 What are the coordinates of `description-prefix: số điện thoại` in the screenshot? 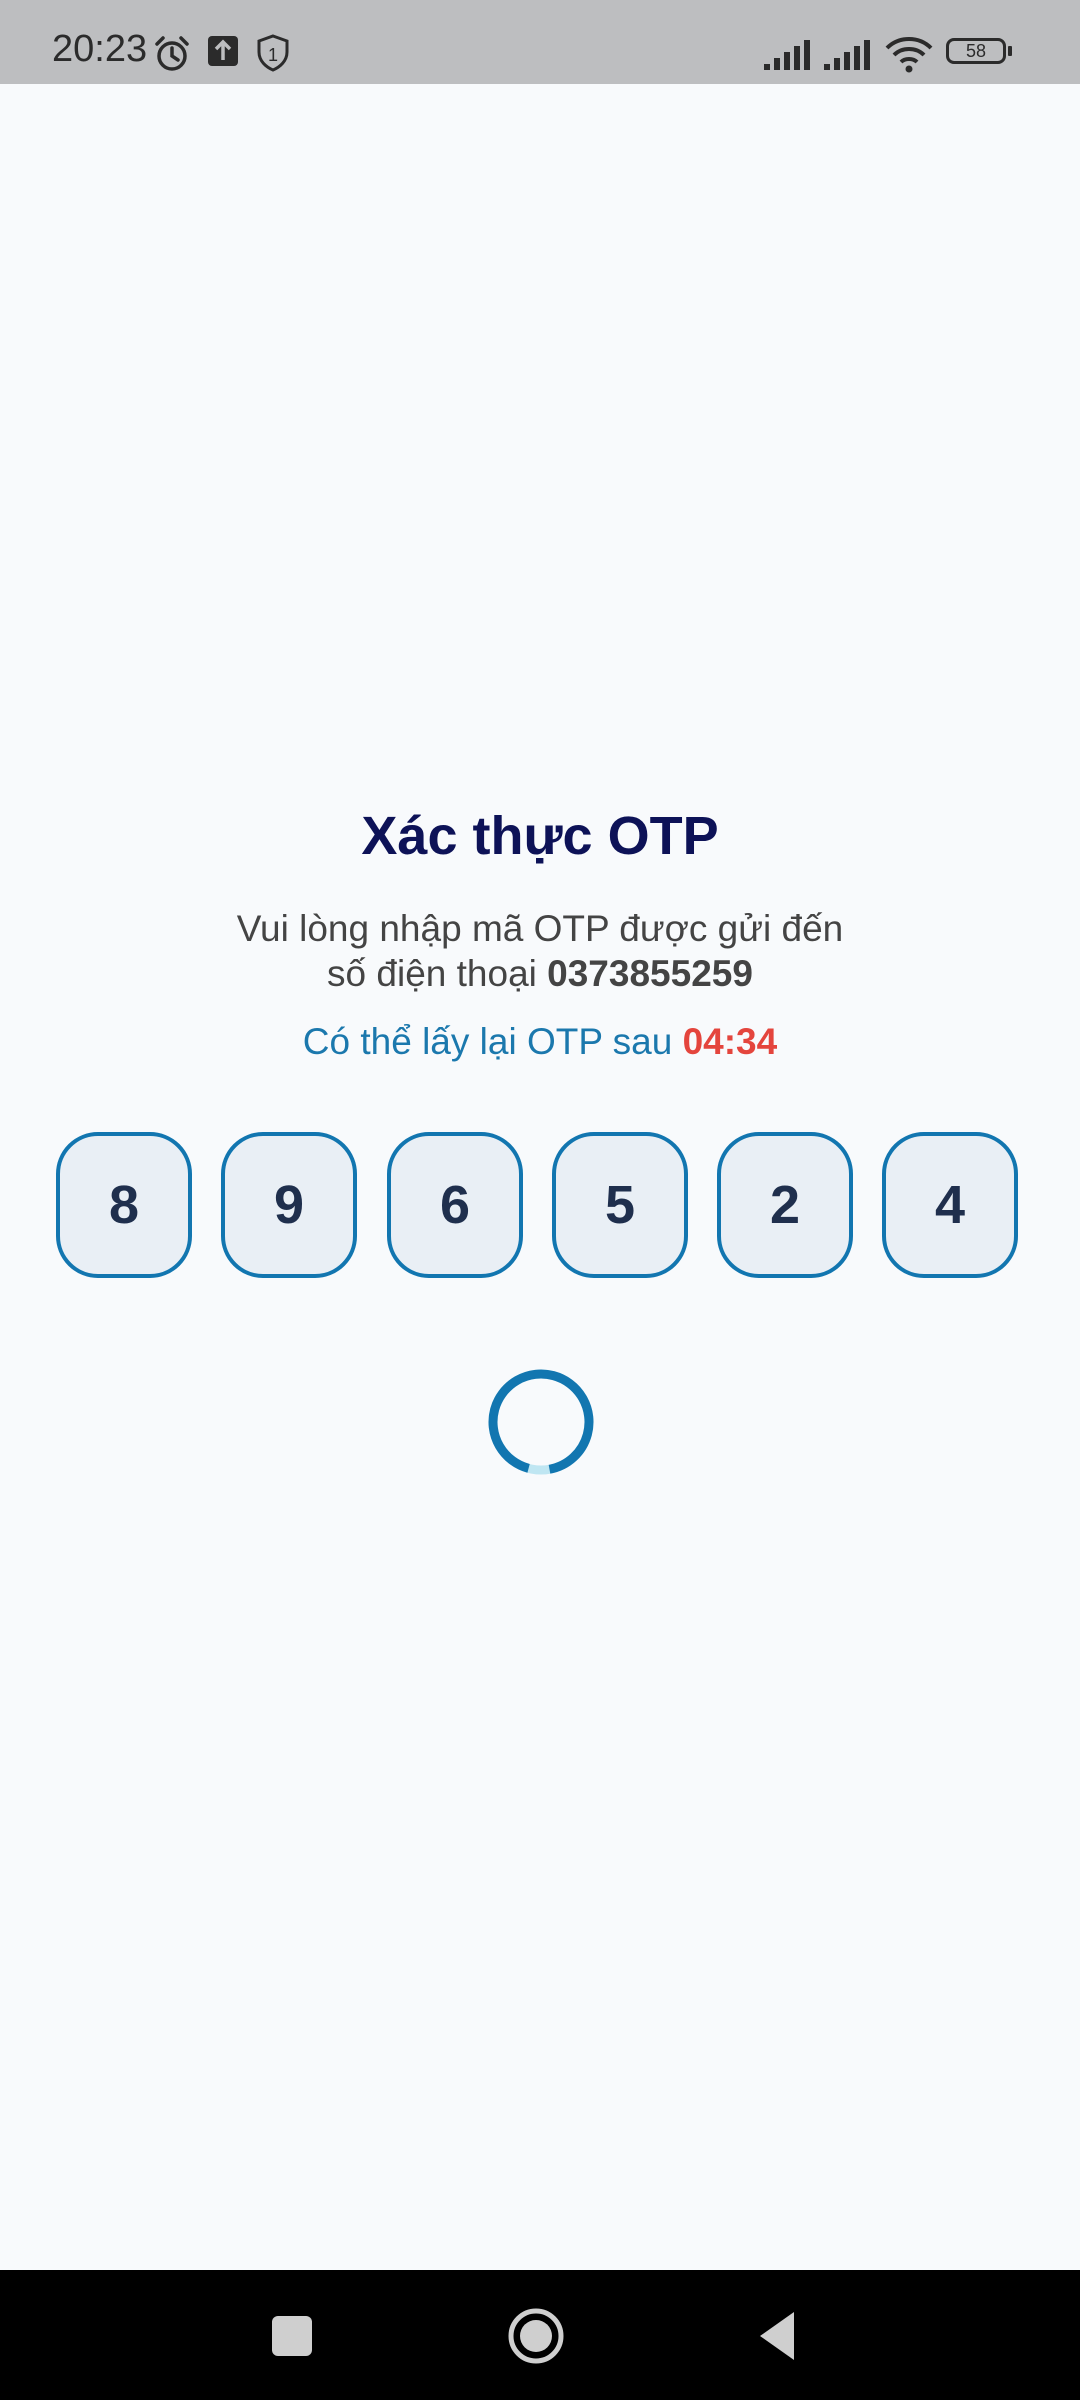 It's located at (437, 973).